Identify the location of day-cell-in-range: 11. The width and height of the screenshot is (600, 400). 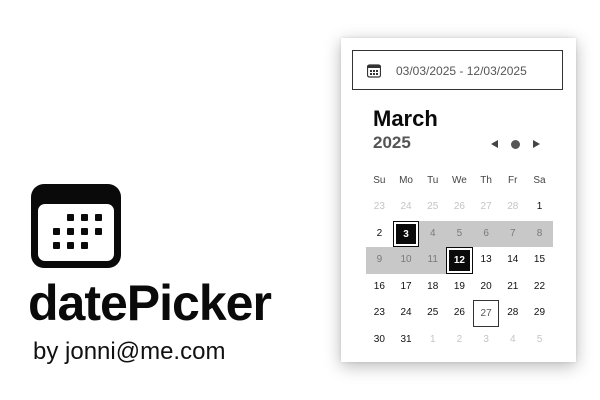
(433, 260).